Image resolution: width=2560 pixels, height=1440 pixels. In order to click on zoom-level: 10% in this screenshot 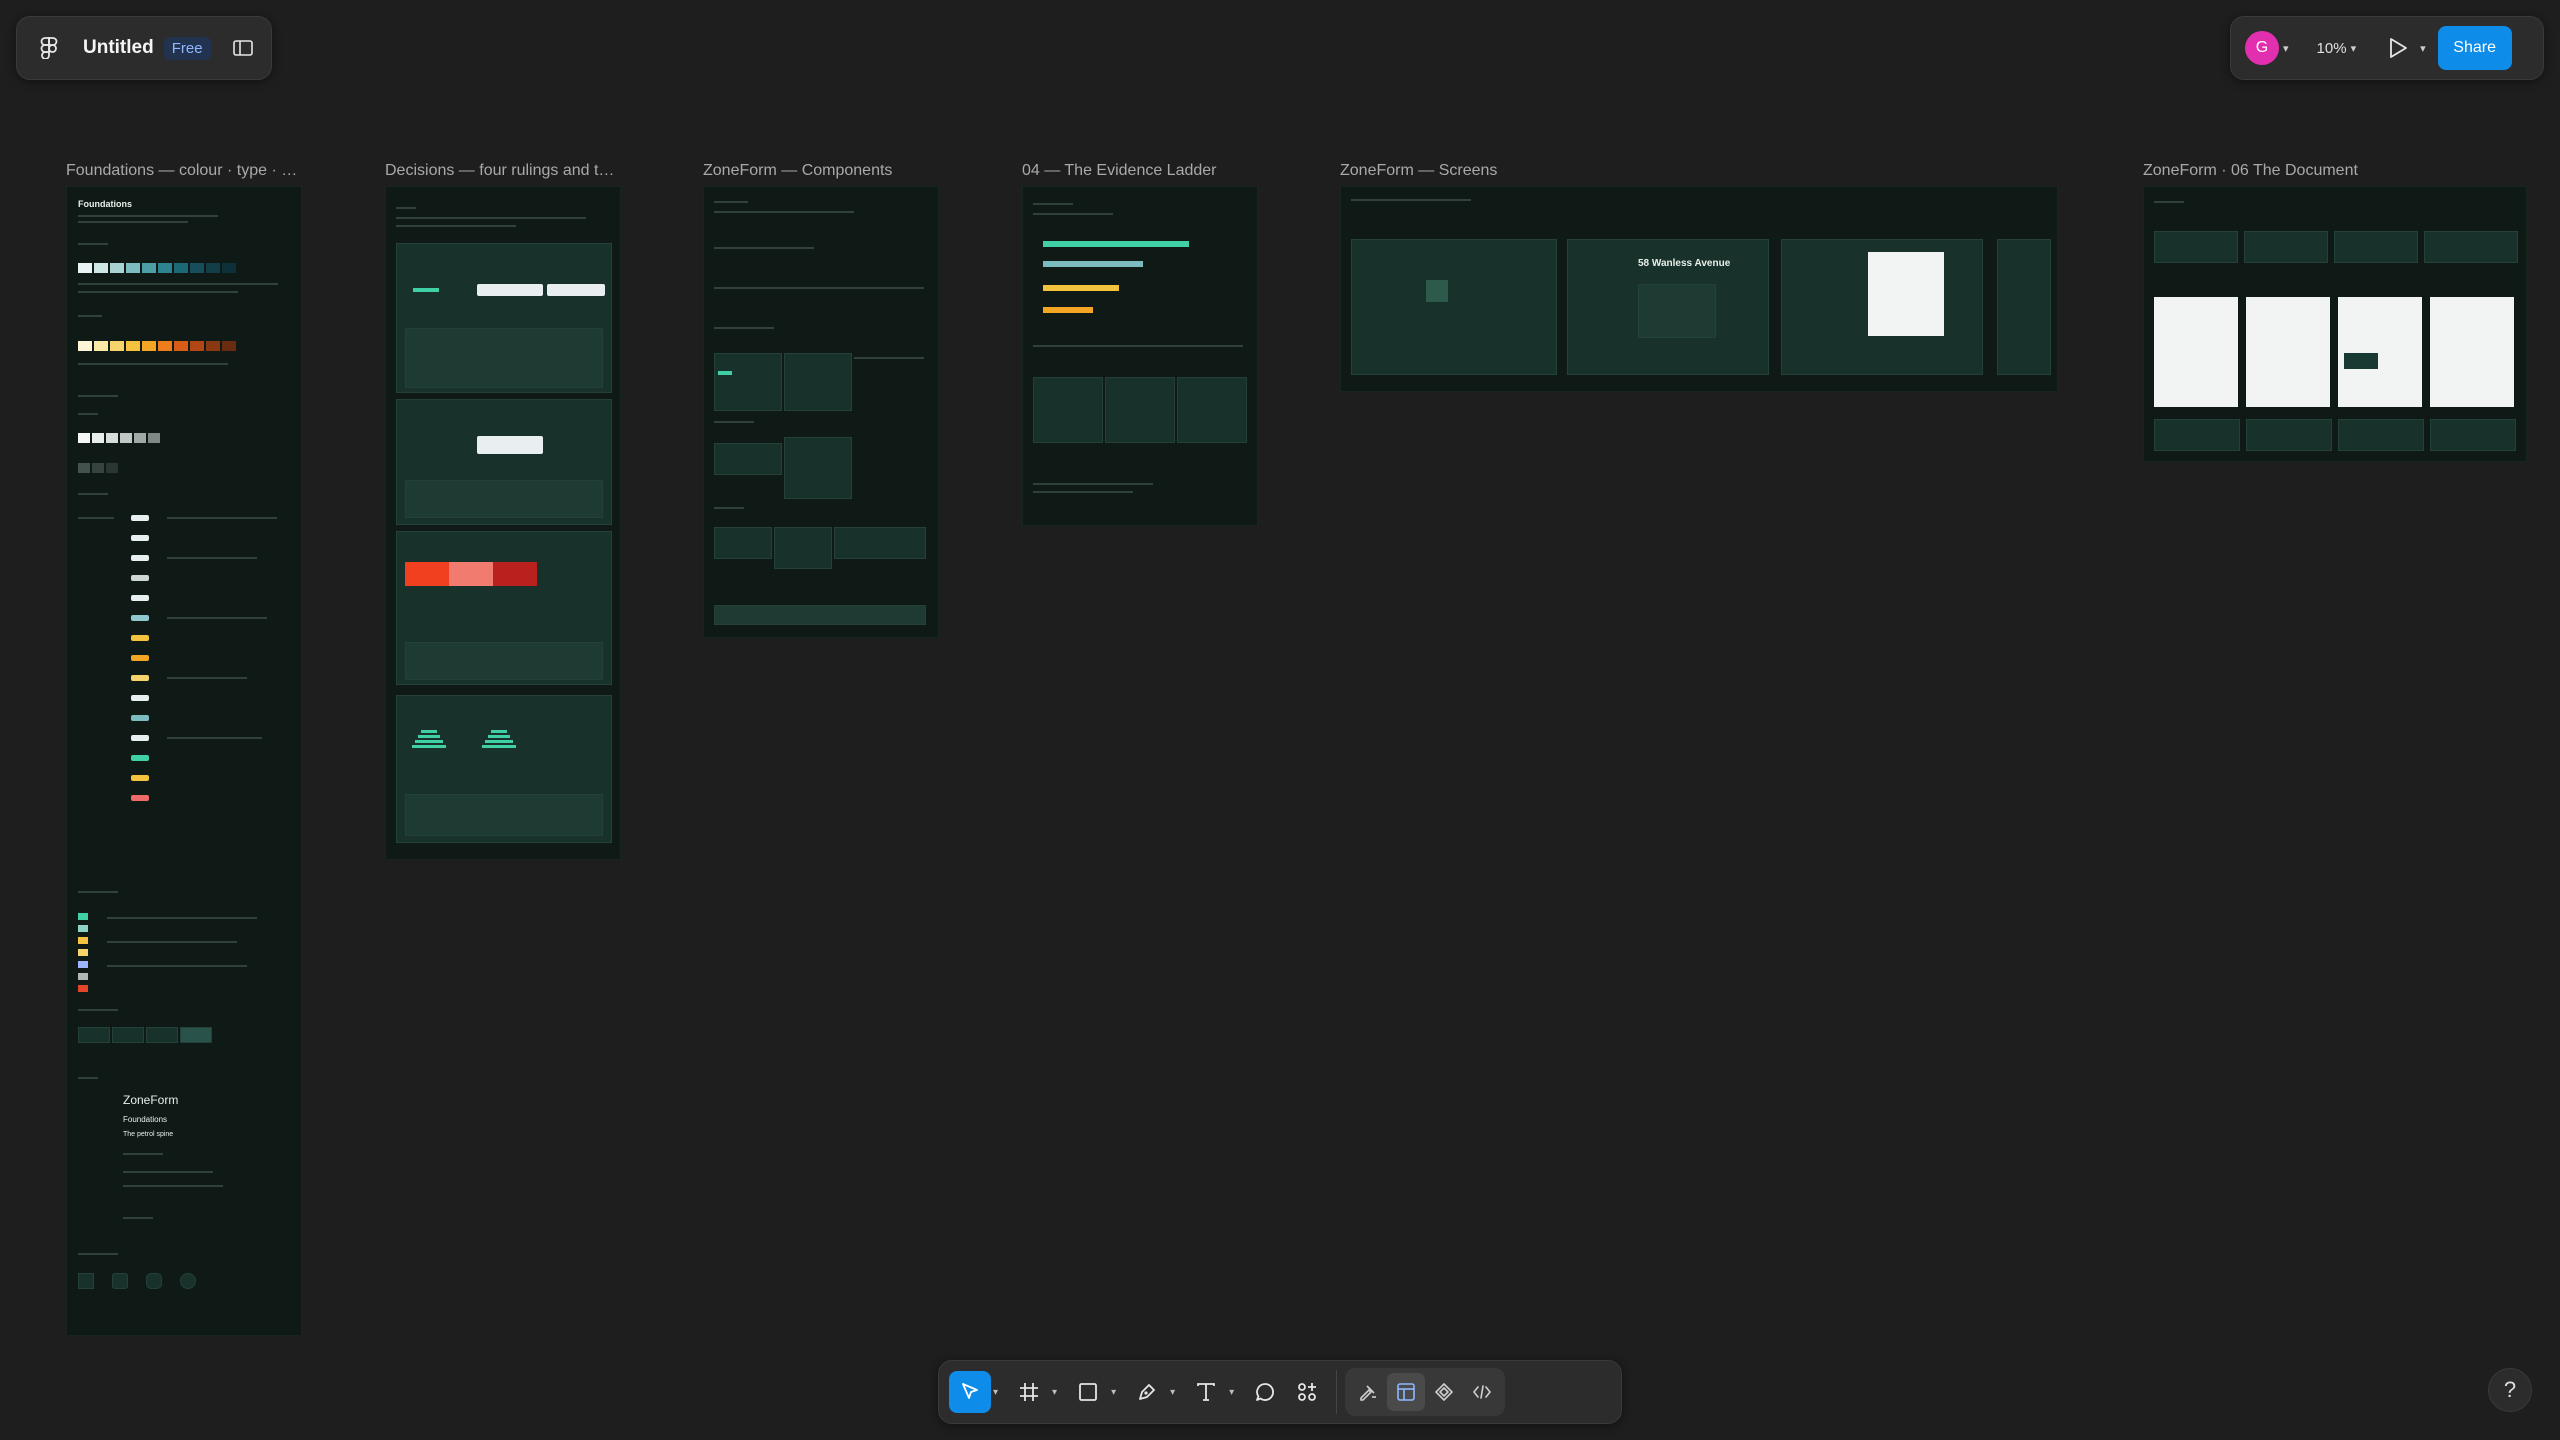, I will do `click(2332, 48)`.